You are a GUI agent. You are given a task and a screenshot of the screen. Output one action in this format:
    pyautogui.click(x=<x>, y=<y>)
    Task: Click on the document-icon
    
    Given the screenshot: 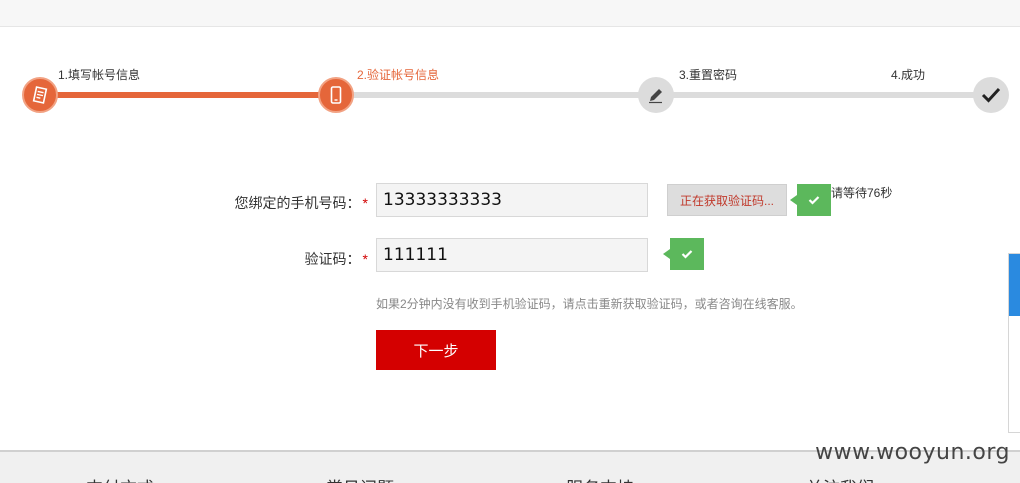 What is the action you would take?
    pyautogui.click(x=40, y=95)
    